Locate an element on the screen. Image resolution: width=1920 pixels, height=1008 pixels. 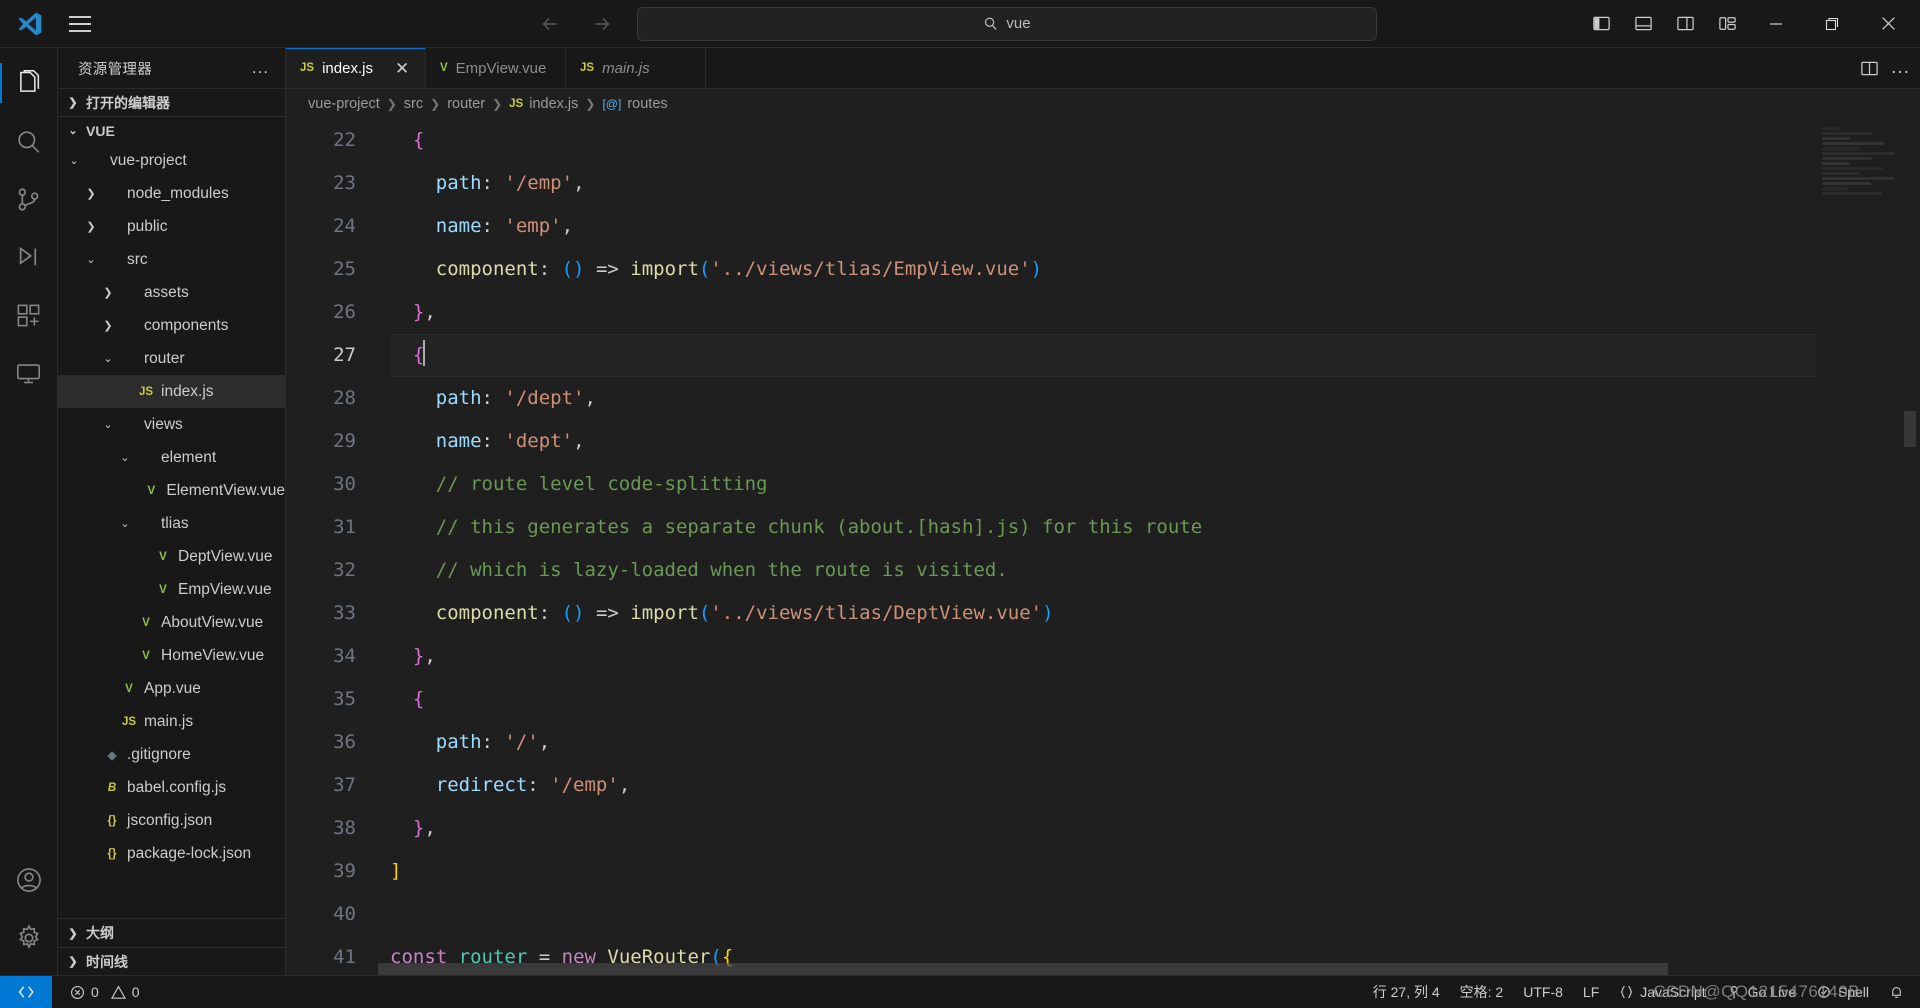
eol-status: LF is located at coordinates (1591, 992).